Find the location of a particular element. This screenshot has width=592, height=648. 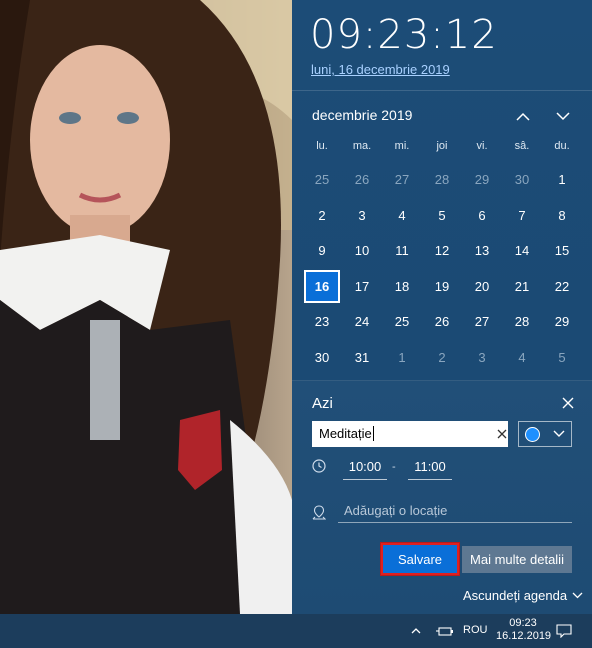

calendar-day: 13 is located at coordinates (482, 251).